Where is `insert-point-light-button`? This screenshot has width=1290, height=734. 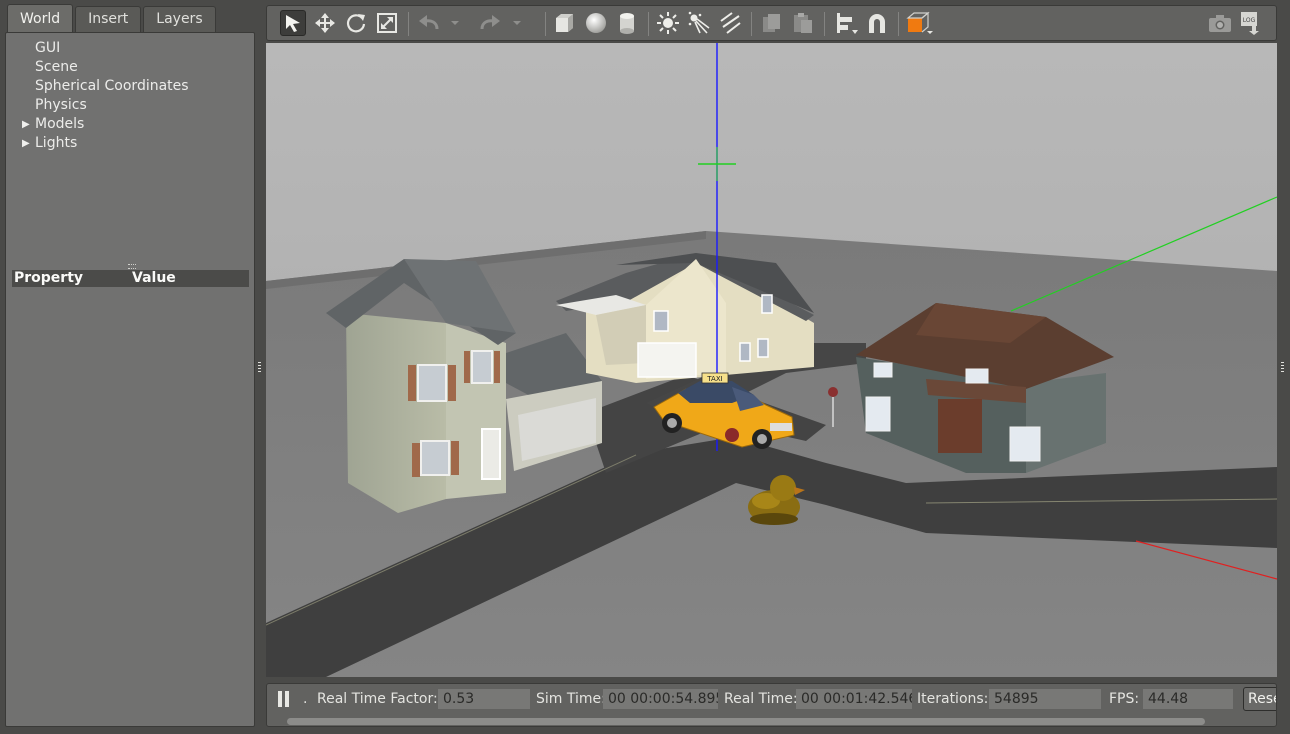 insert-point-light-button is located at coordinates (668, 23).